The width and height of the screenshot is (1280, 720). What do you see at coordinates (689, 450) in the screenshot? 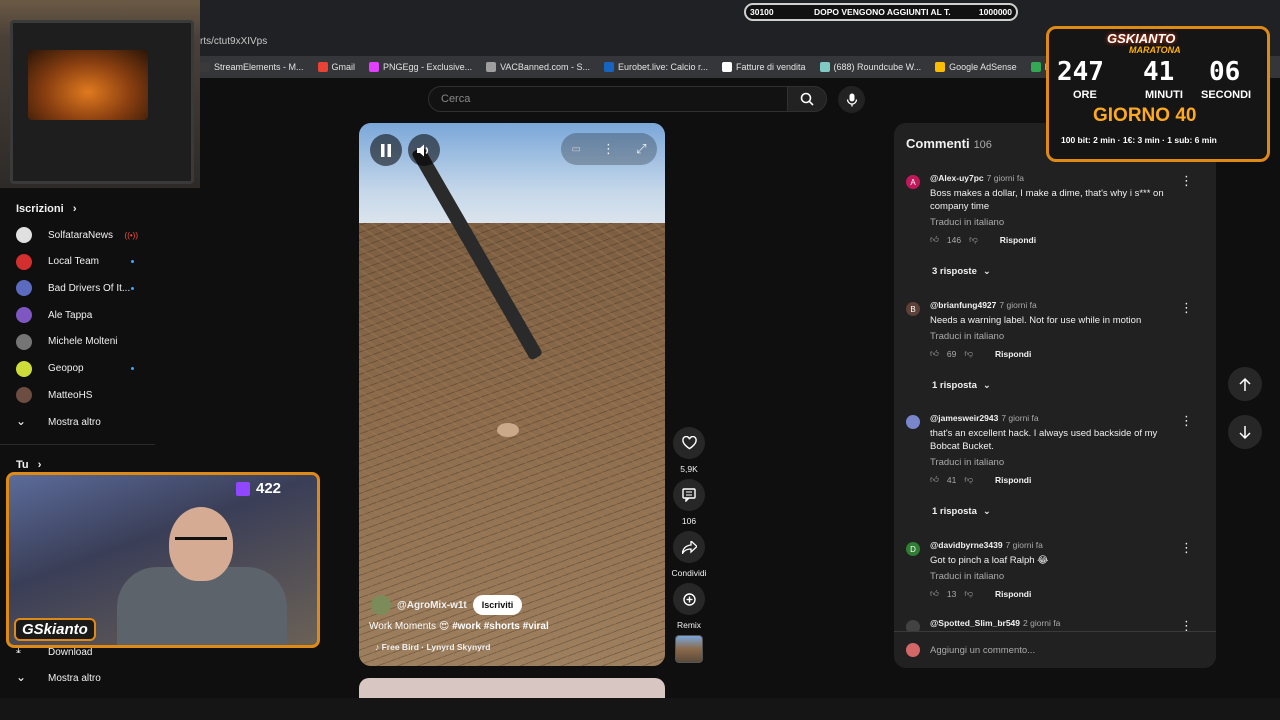
I see `like-action: 5,9K` at bounding box center [689, 450].